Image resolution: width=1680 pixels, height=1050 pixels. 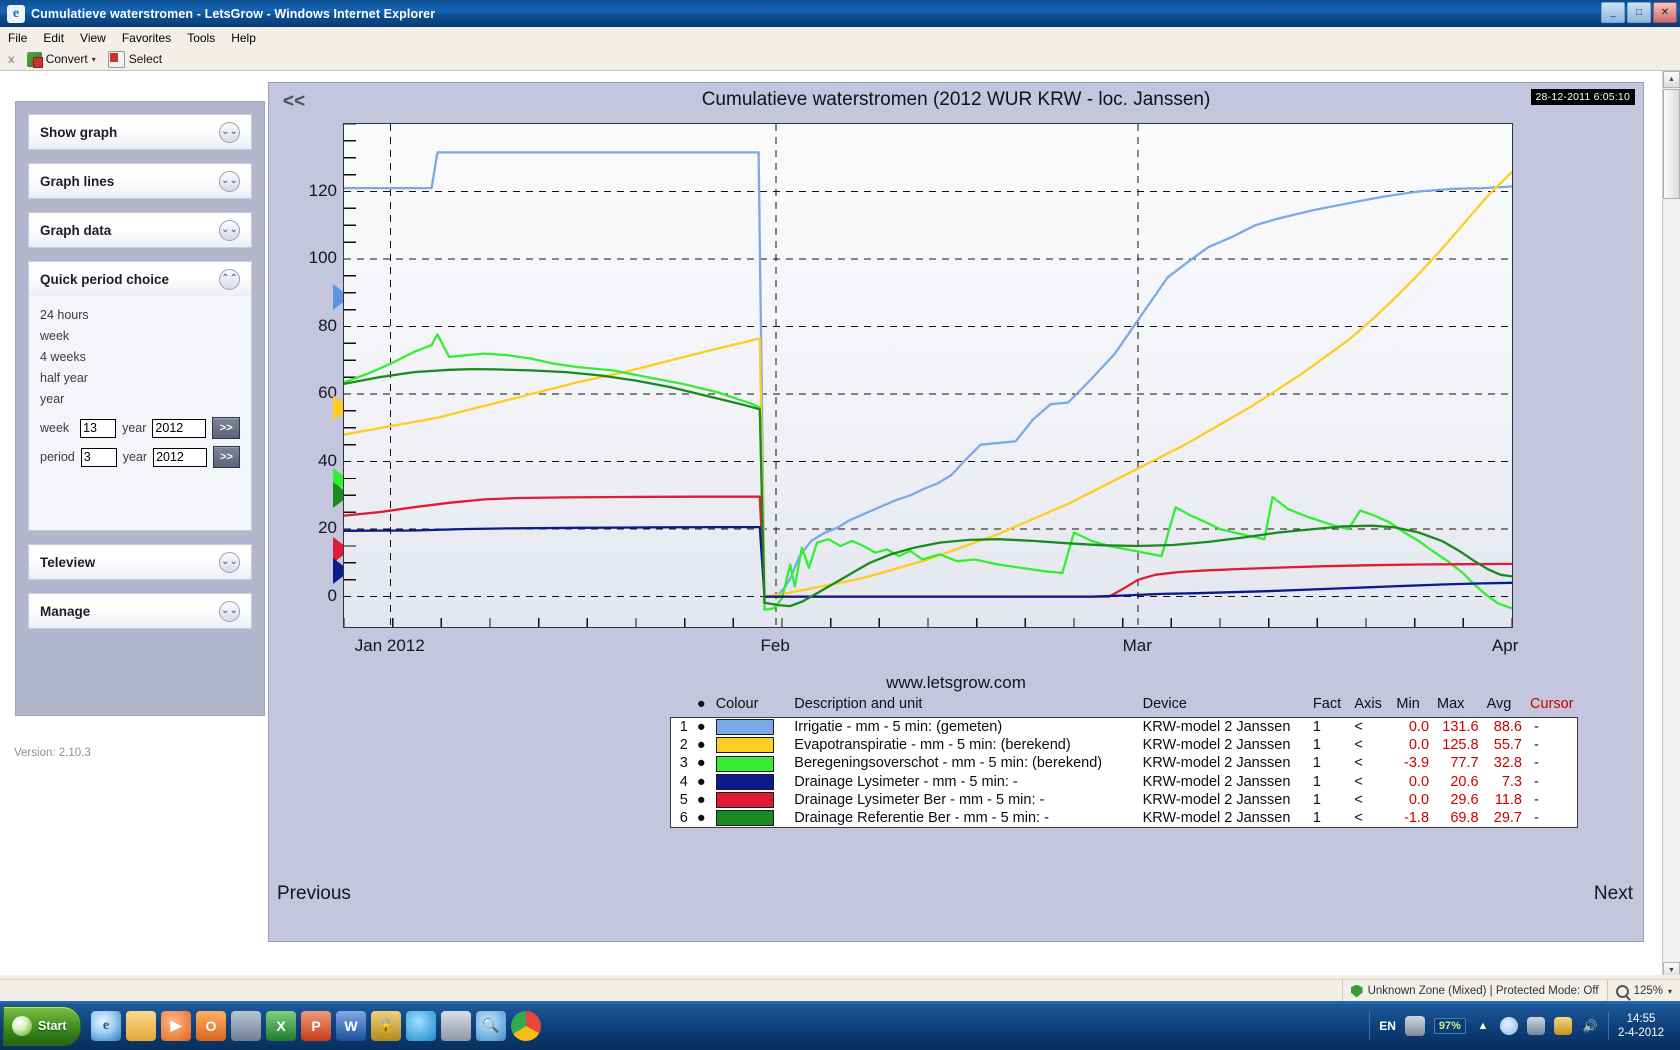 I want to click on page-scrollbar: ▲ ▼, so click(x=1671, y=525).